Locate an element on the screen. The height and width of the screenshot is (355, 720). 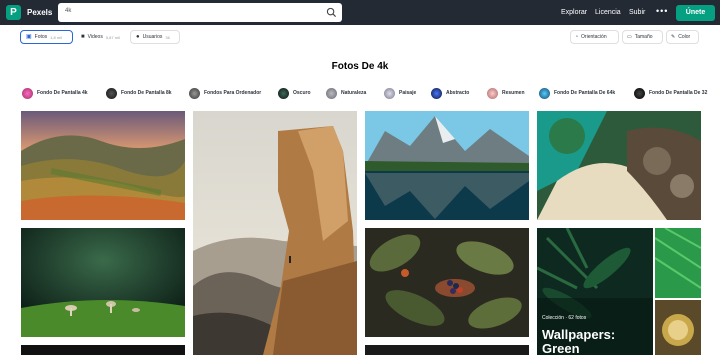
chip-fondo-64k: Fondo De Pantalla De 64k is located at coordinates (577, 93).